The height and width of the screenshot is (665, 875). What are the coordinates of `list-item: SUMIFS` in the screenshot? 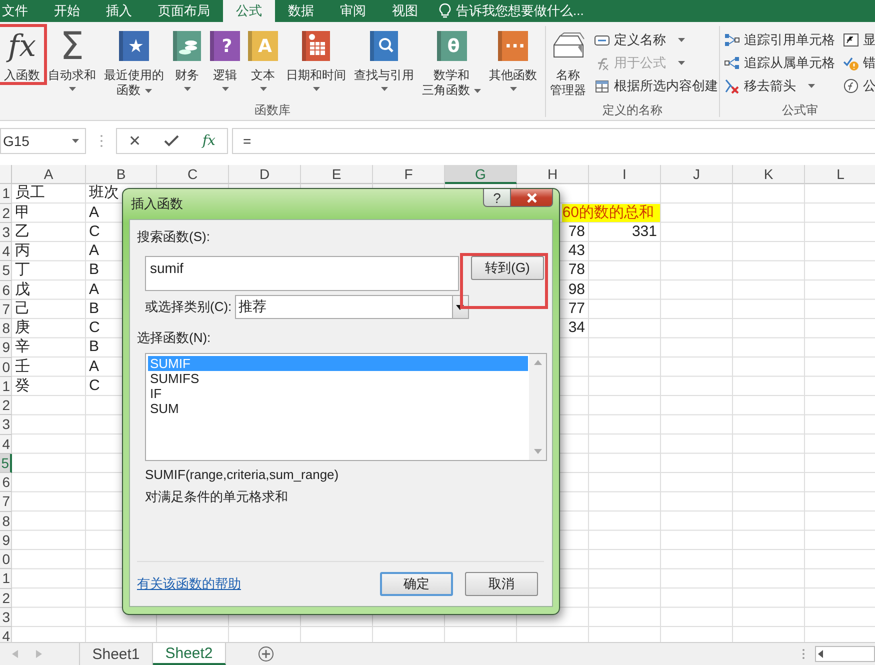 It's located at (338, 378).